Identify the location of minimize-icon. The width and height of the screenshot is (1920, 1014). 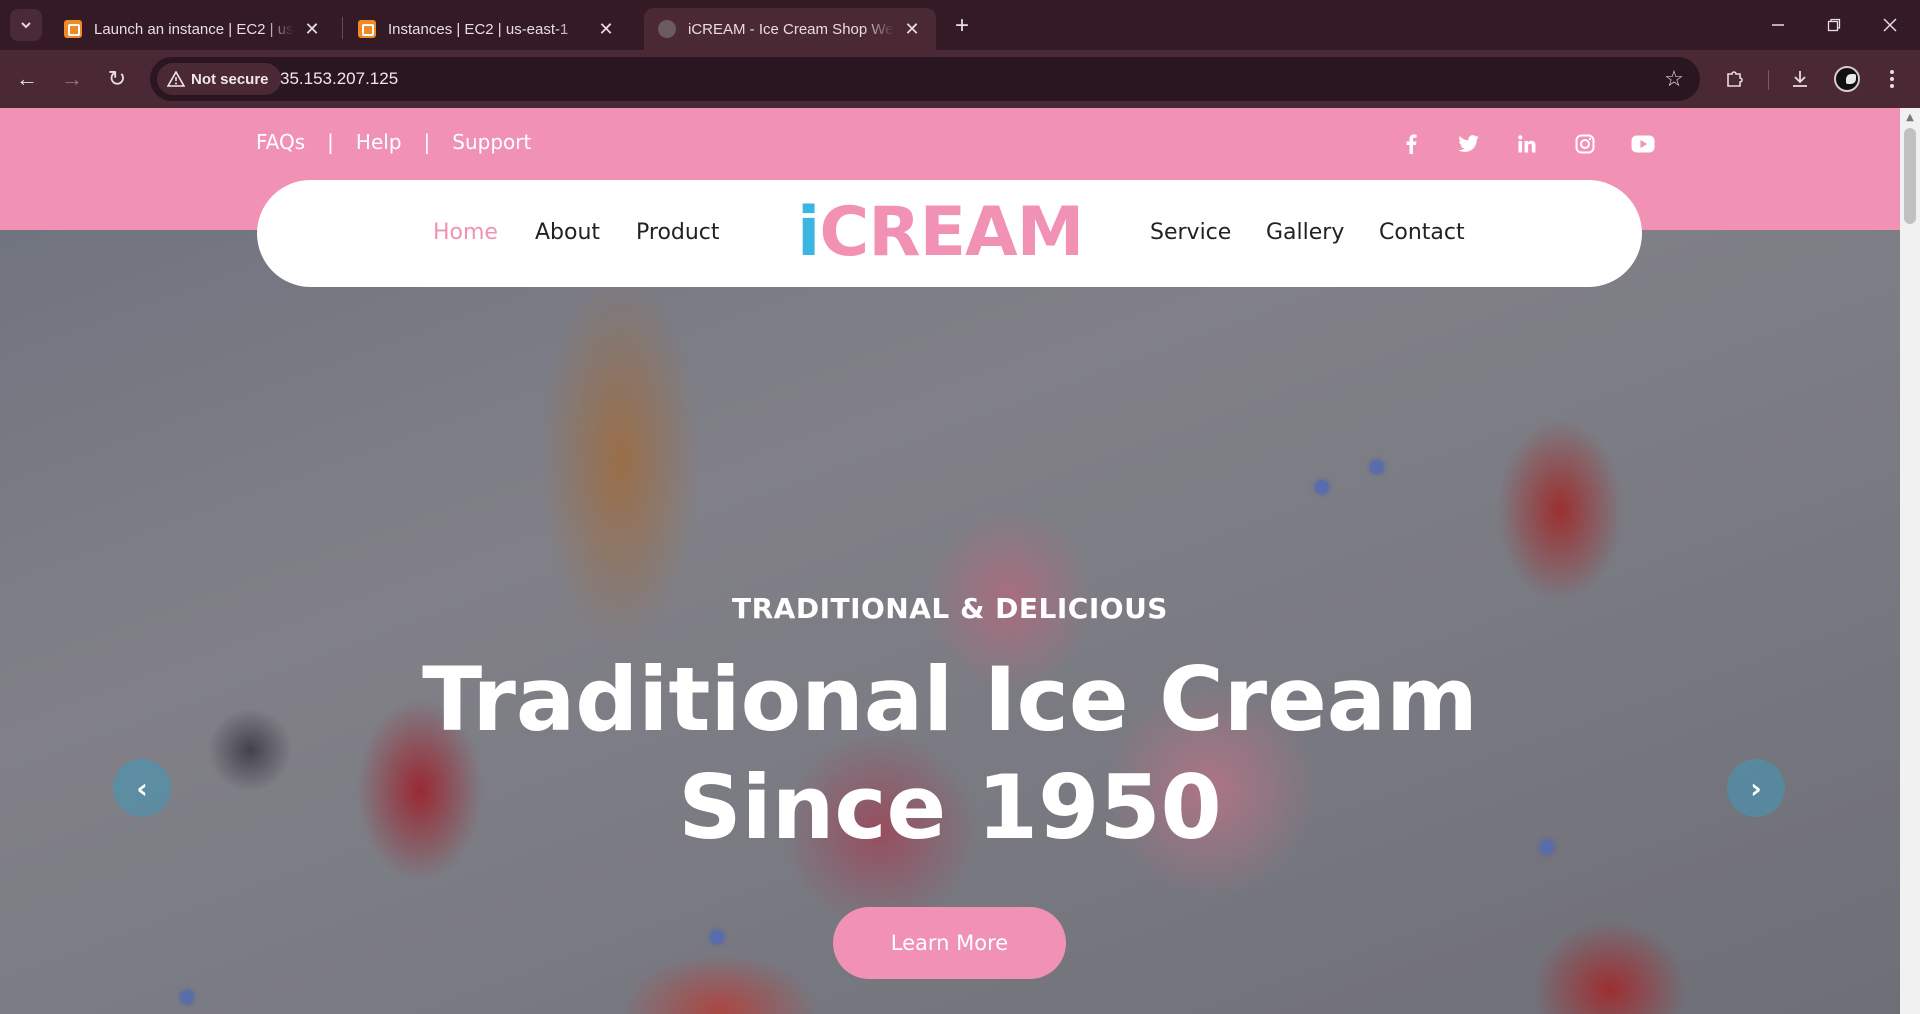
(1778, 25).